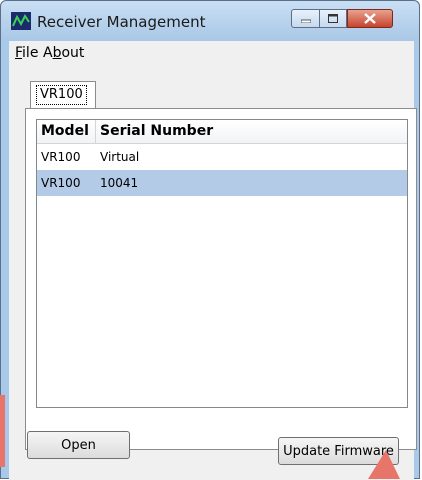 This screenshot has width=422, height=480. I want to click on tab-vr100-label: VR100, so click(61, 95).